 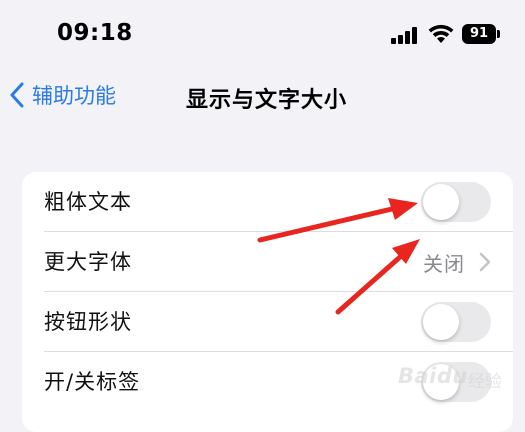 What do you see at coordinates (485, 382) in the screenshot?
I see `watermark-sub: 经验` at bounding box center [485, 382].